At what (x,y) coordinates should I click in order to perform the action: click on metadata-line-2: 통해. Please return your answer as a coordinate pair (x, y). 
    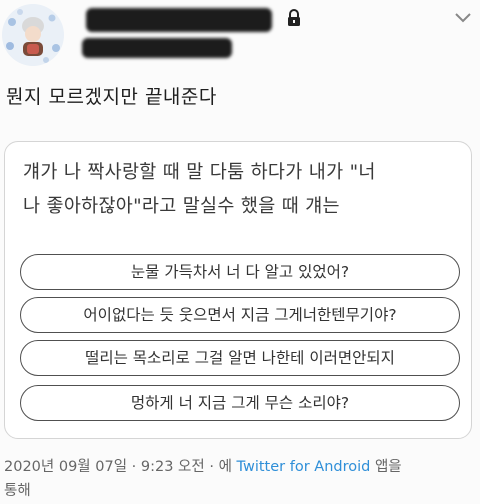
    Looking at the image, I should click on (17, 491).